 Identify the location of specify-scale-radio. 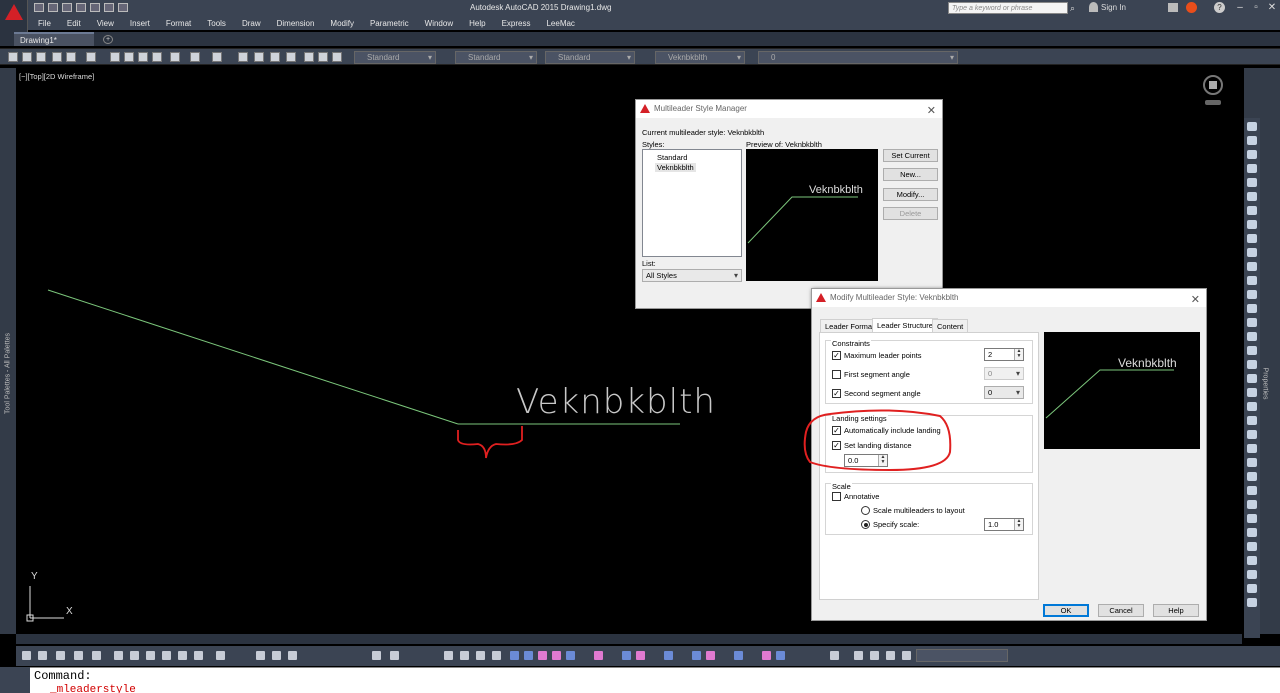
(865, 524).